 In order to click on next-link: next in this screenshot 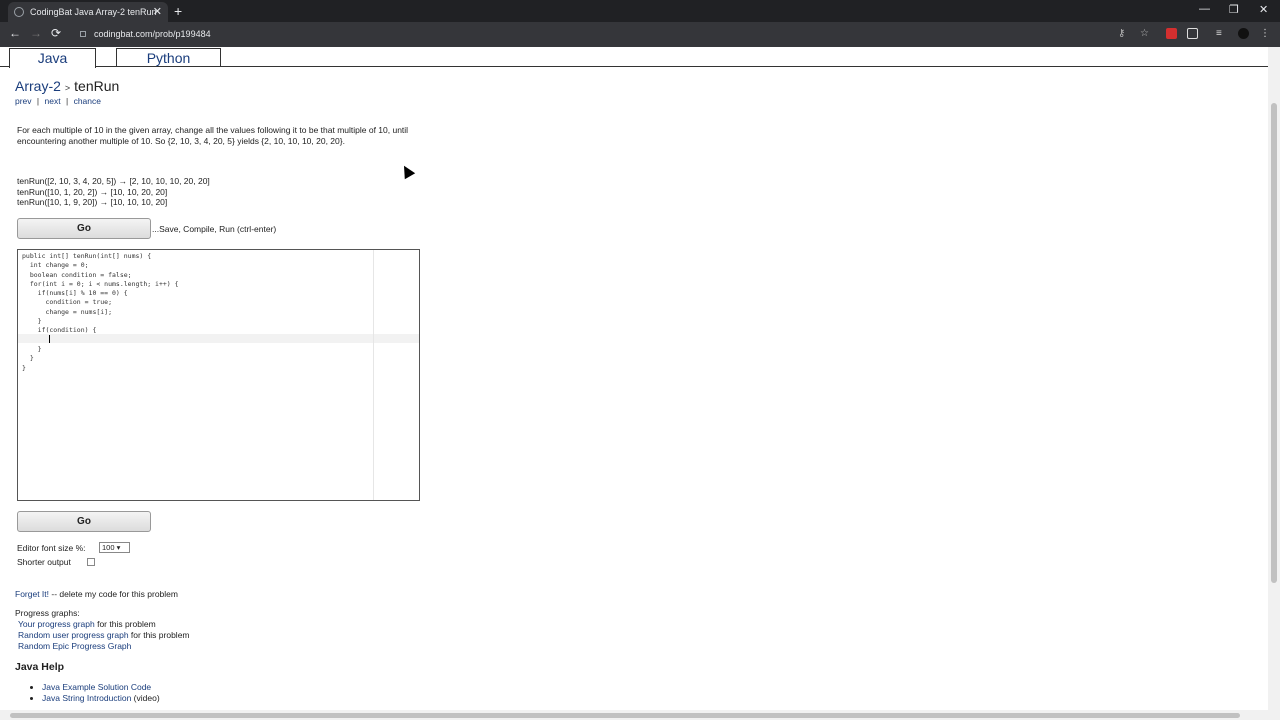, I will do `click(53, 101)`.